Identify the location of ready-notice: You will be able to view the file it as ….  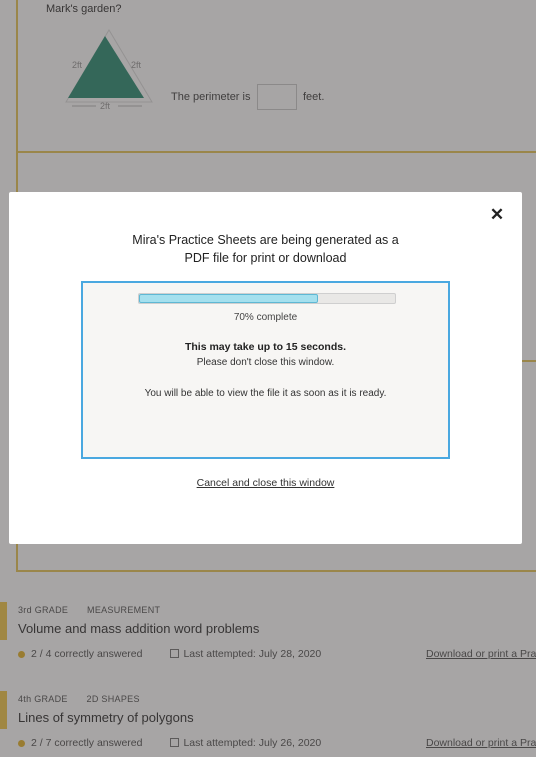
(265, 393).